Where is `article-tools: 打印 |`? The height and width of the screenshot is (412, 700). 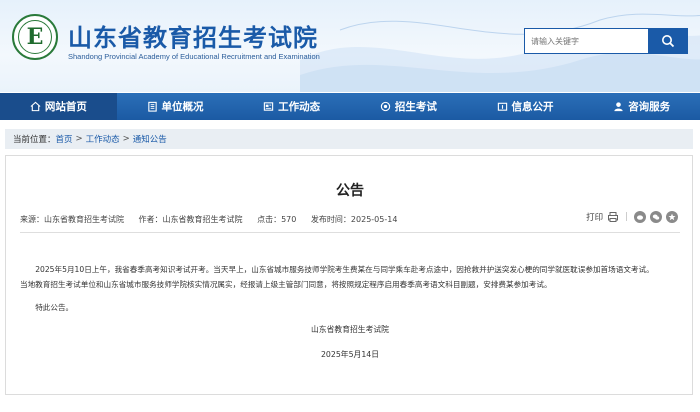 article-tools: 打印 | is located at coordinates (632, 217).